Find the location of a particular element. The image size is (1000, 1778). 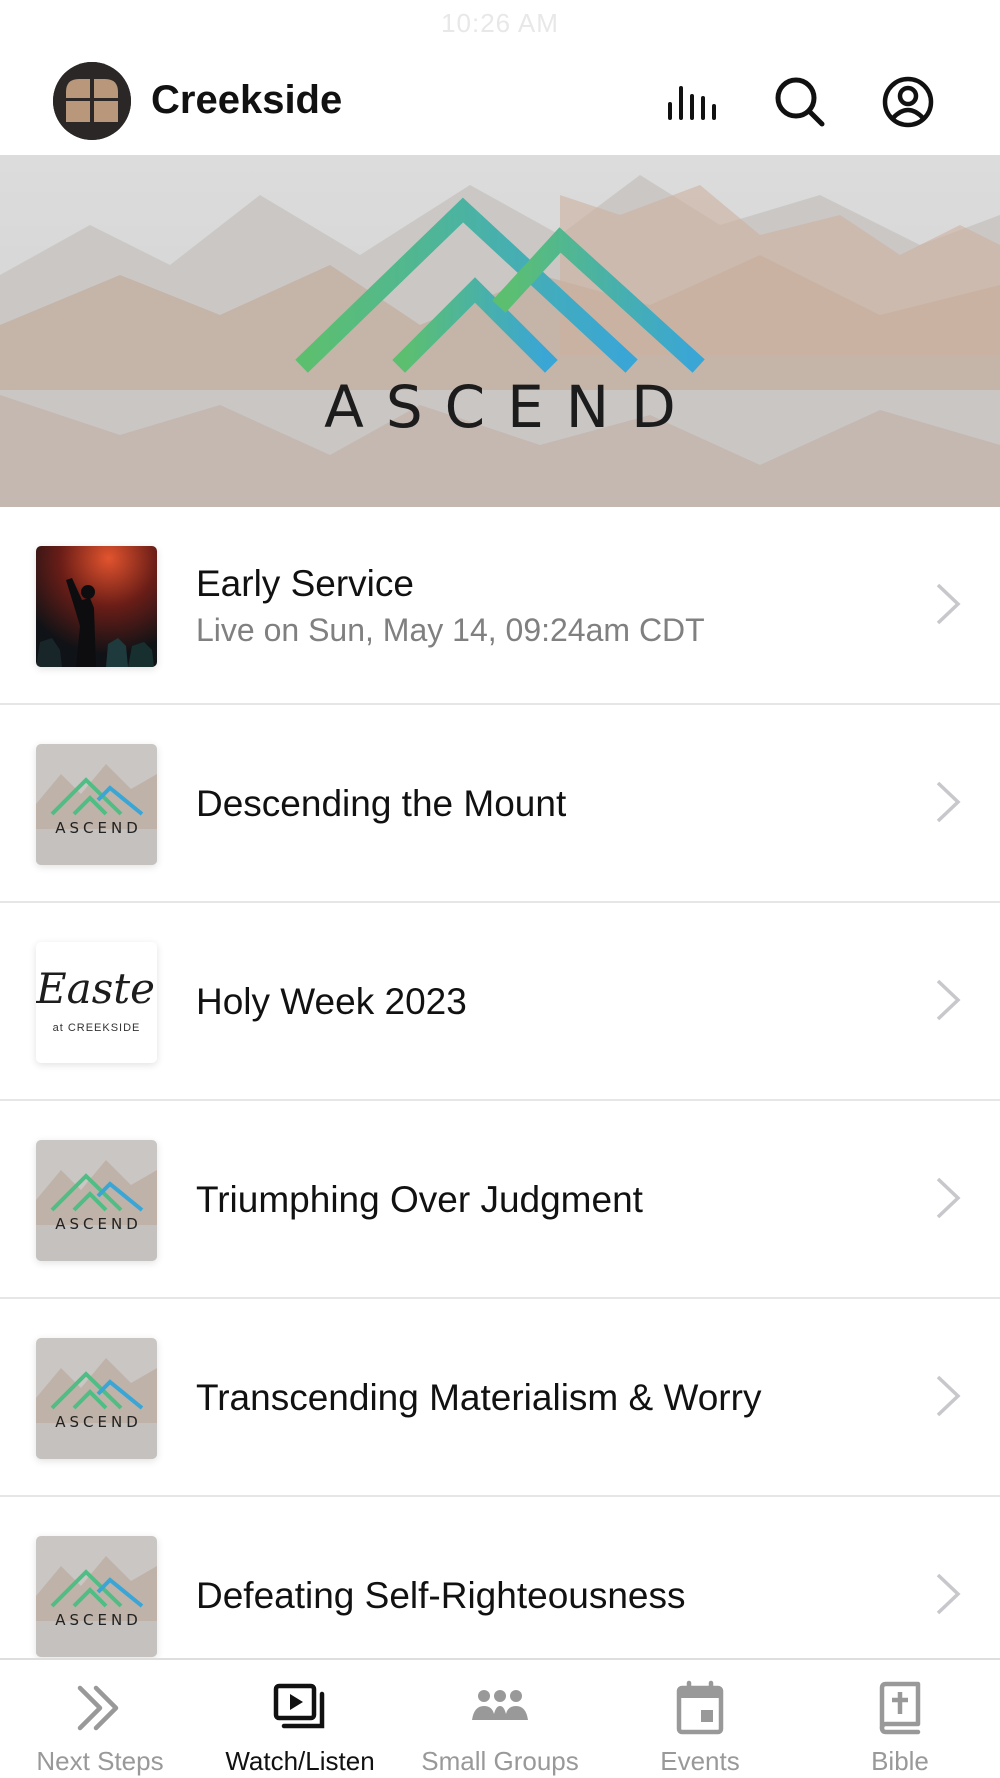

concert-image is located at coordinates (96, 606).